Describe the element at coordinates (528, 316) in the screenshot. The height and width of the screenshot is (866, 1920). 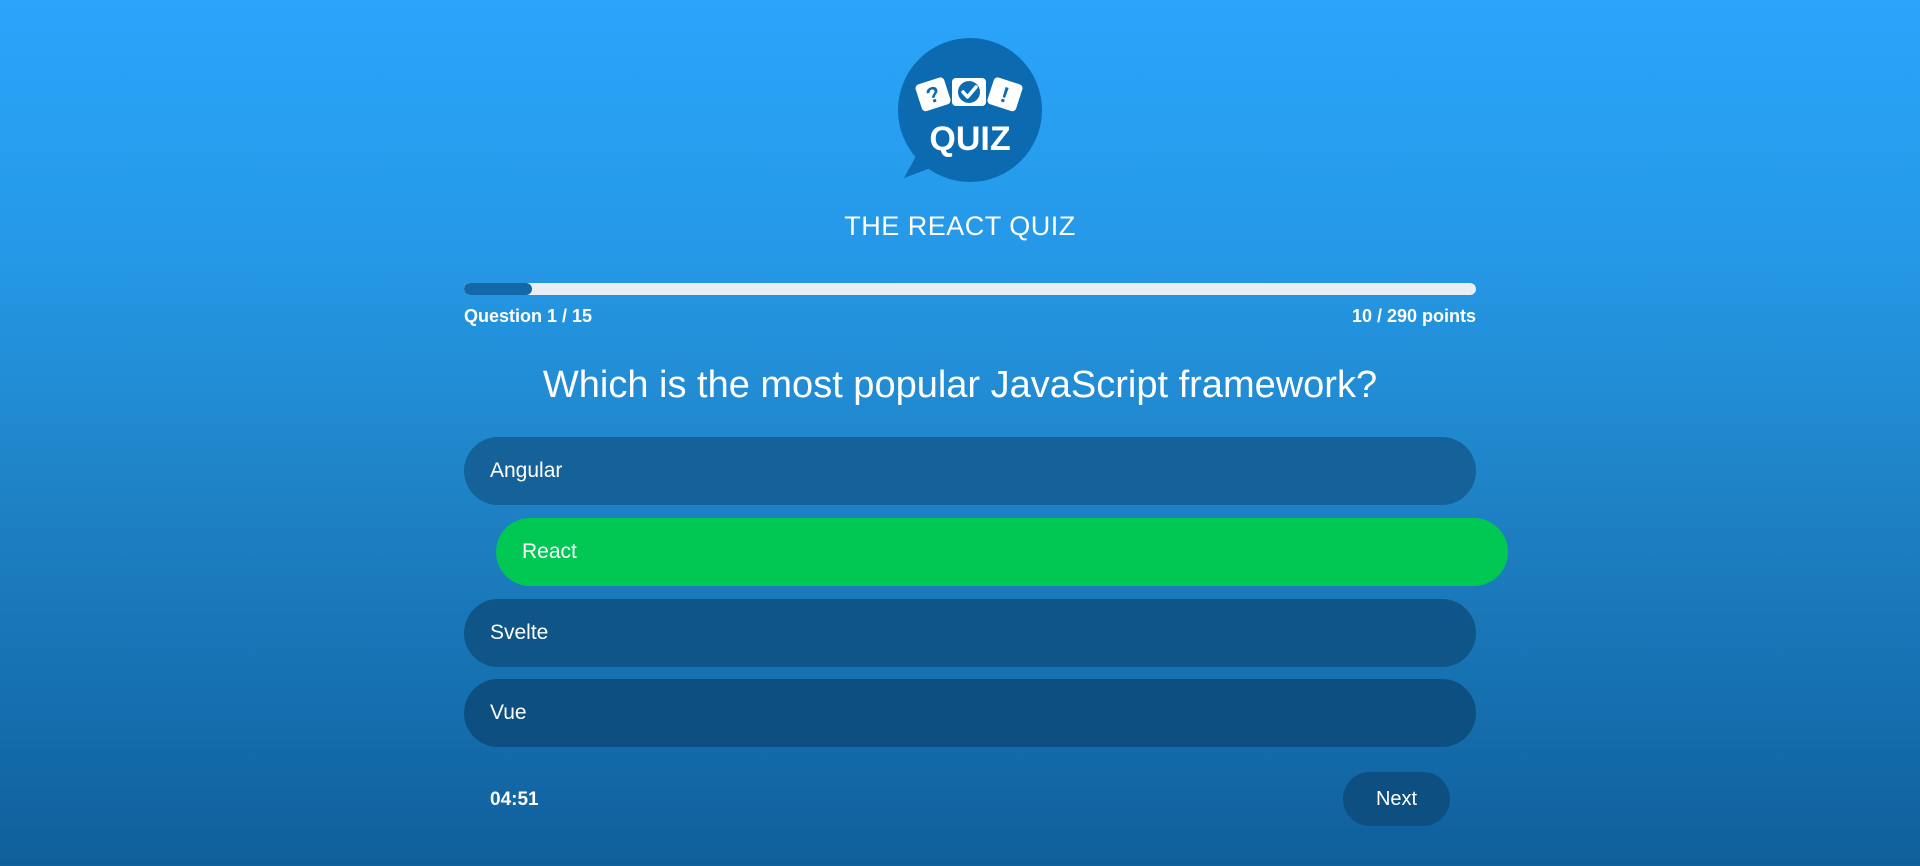
I see `question-counter: Question 1 / 15` at that location.